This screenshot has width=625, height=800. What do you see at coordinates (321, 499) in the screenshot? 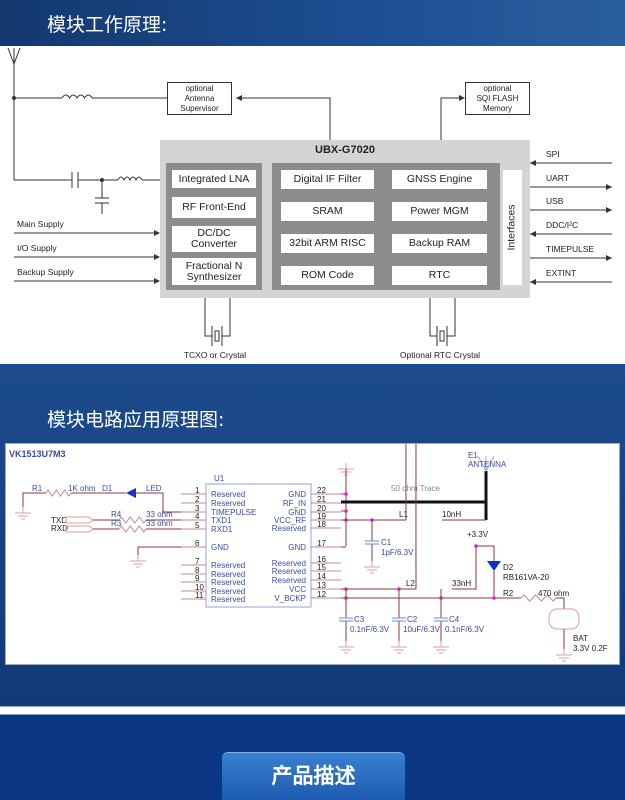
I see `schematic-label: 21` at bounding box center [321, 499].